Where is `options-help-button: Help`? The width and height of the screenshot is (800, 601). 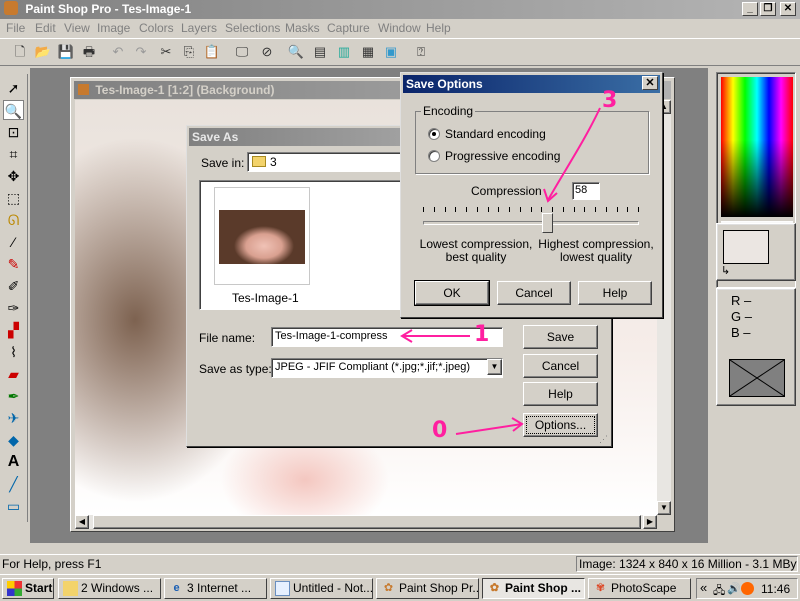
options-help-button: Help is located at coordinates (615, 293).